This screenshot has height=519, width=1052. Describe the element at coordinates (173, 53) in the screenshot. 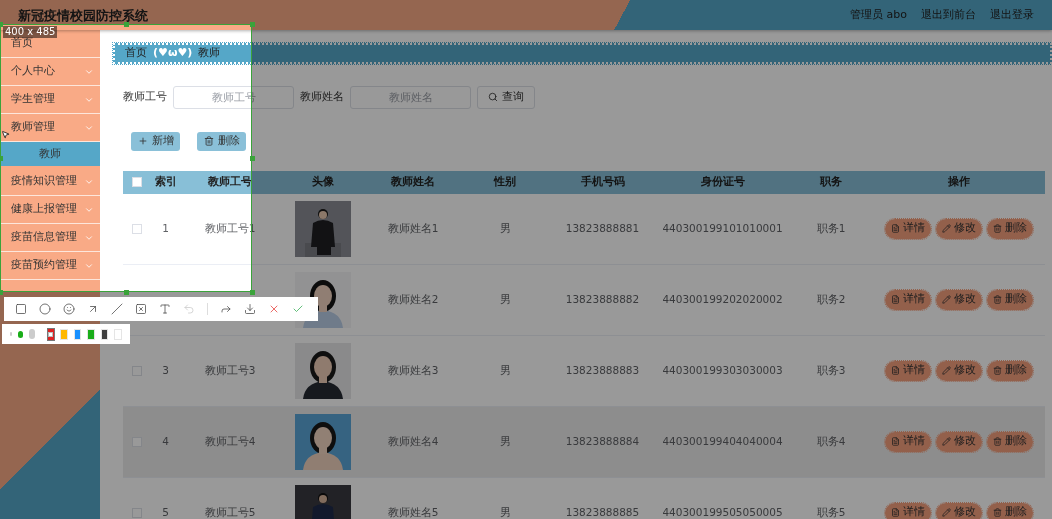

I see `breadcrumb-separator: (♥ω♥)` at that location.